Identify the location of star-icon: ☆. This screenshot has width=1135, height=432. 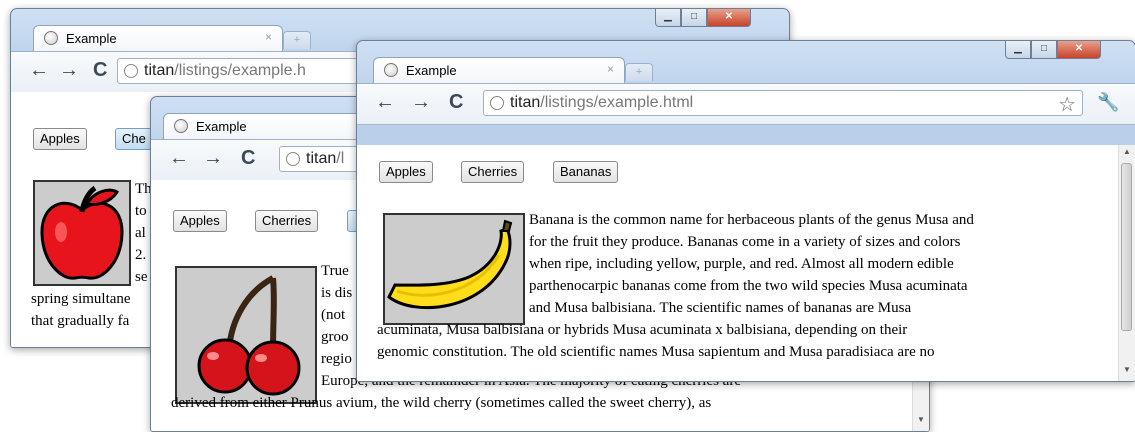
(1067, 104).